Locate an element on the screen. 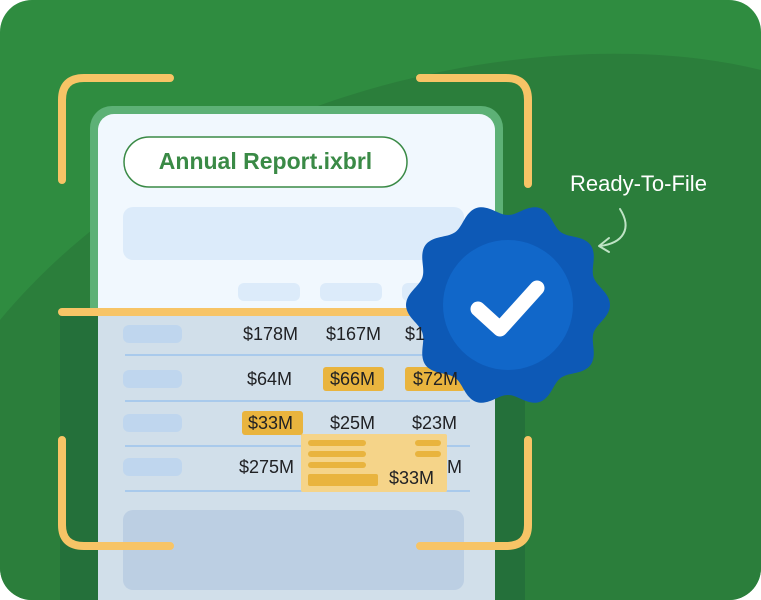 The image size is (761, 600). ready-to-file-label: Ready-To-File is located at coordinates (638, 183).